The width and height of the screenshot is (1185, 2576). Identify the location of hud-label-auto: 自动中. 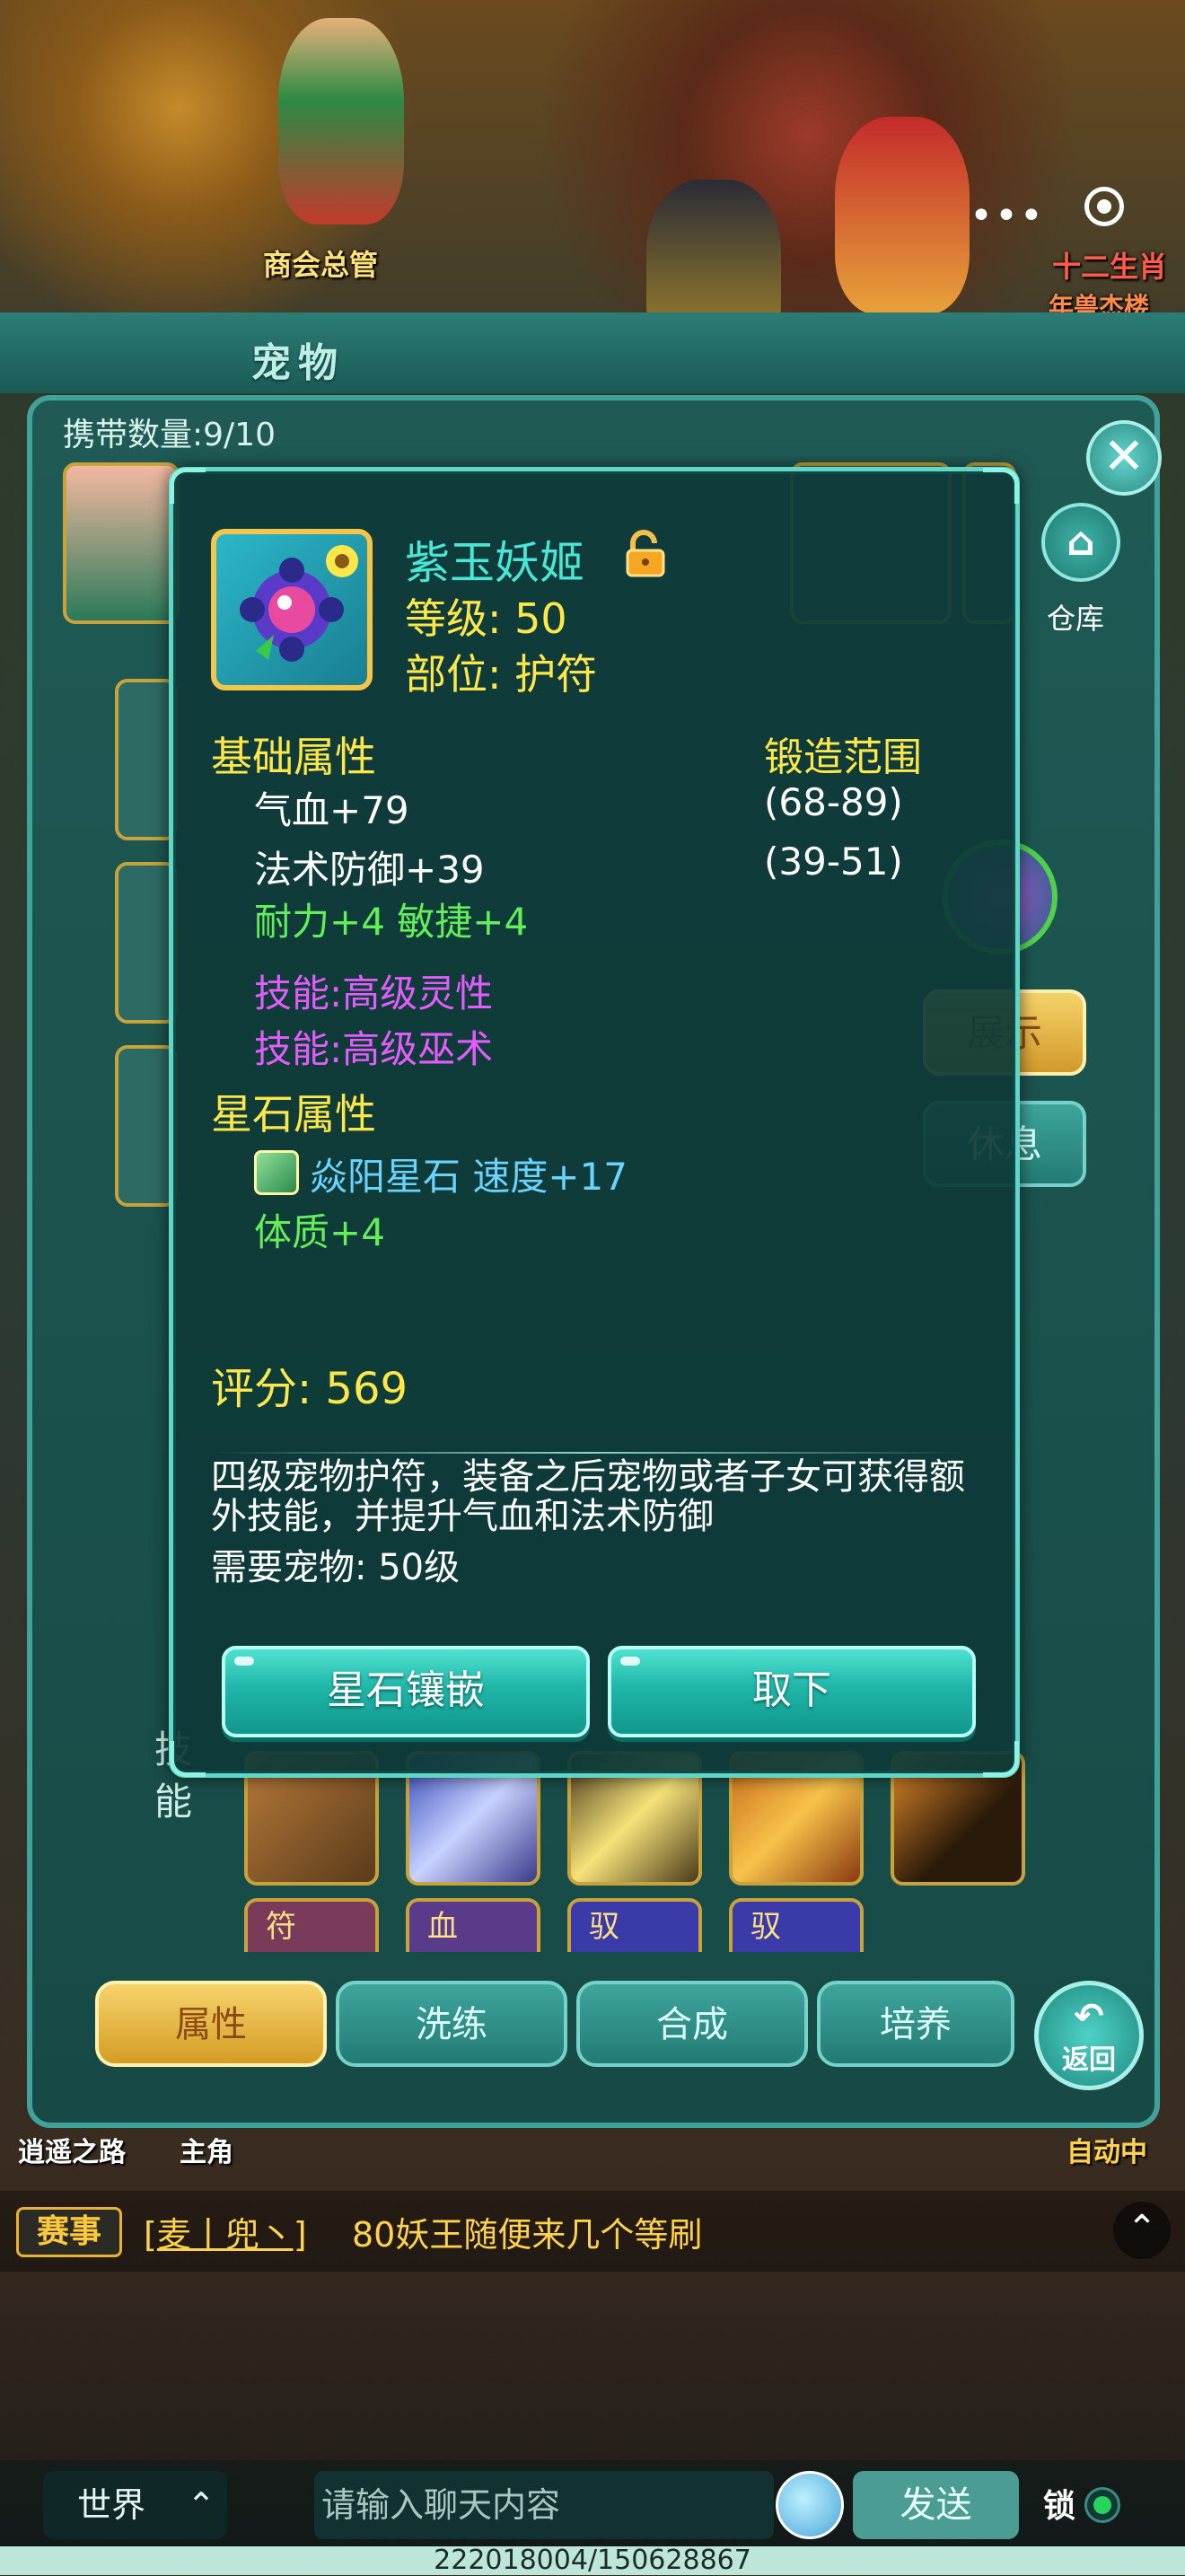
(1106, 2152).